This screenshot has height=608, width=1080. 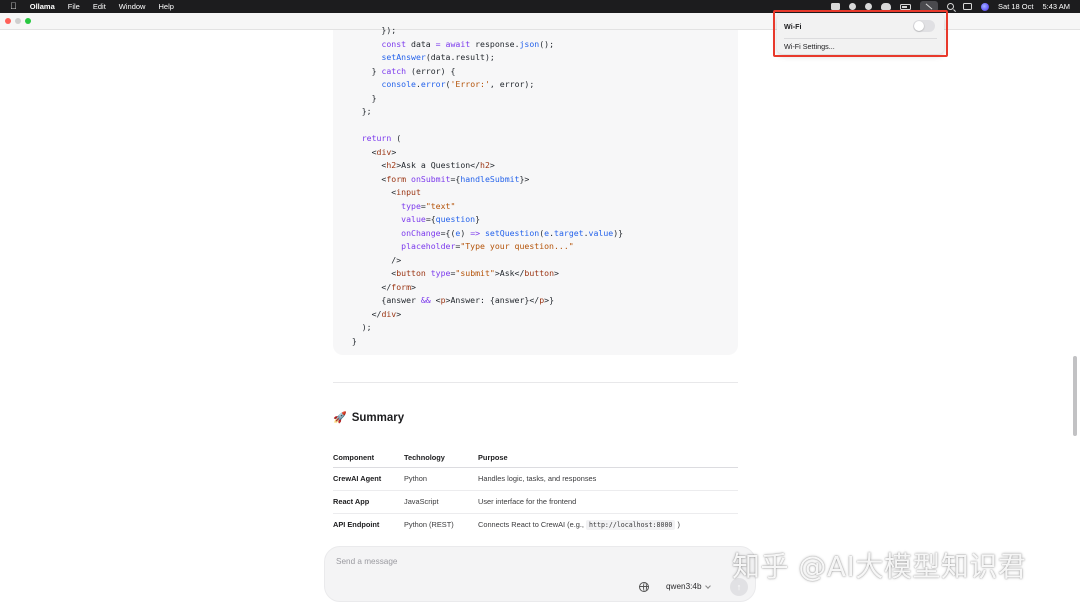 I want to click on code-line: console.error('Error:', error);, so click(x=458, y=84).